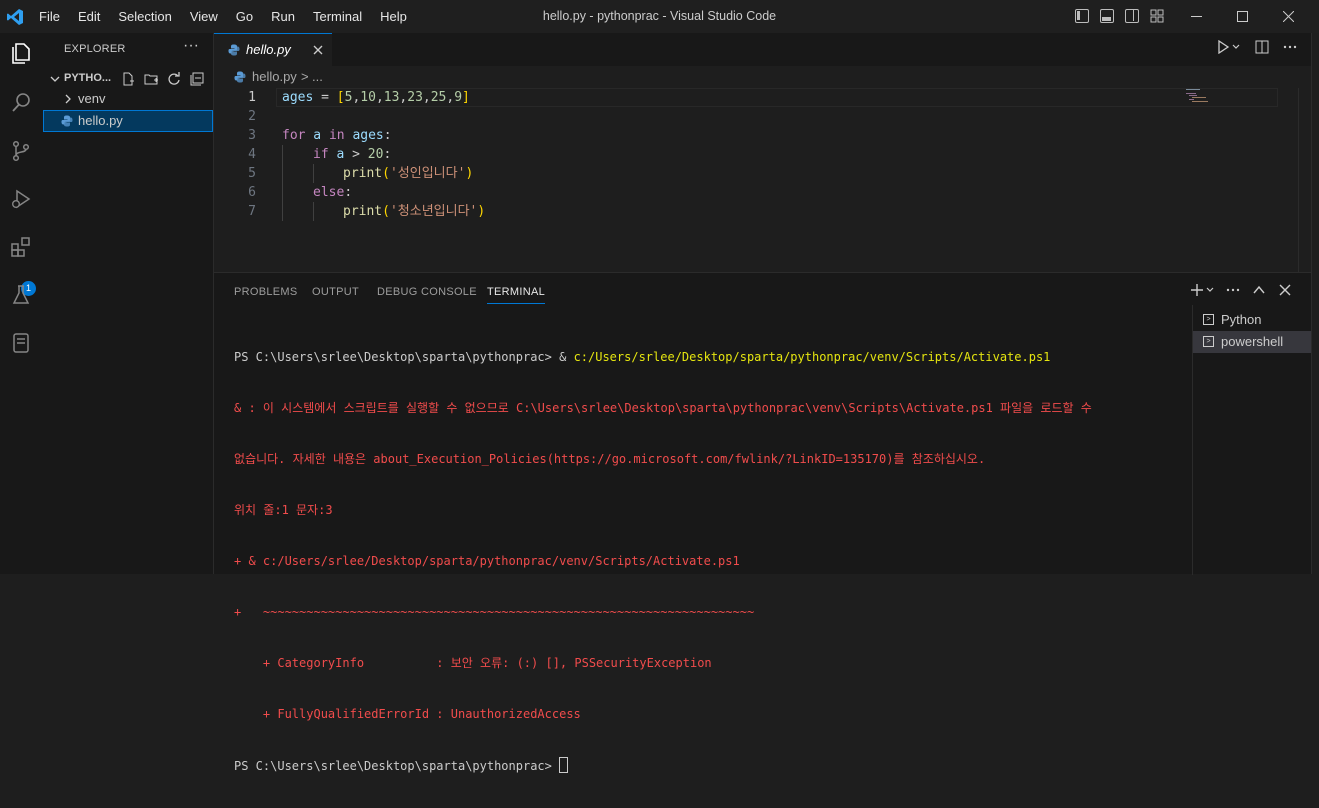 This screenshot has height=808, width=1319. Describe the element at coordinates (754, 116) in the screenshot. I see `code-line: 2` at that location.